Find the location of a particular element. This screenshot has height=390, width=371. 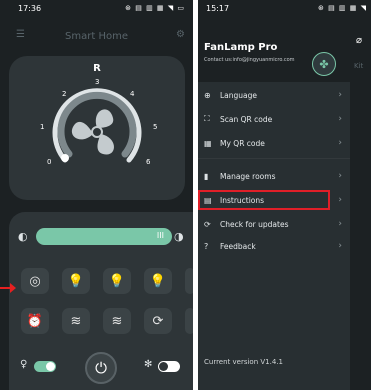

fan-small-icon: ✻ is located at coordinates (148, 364).